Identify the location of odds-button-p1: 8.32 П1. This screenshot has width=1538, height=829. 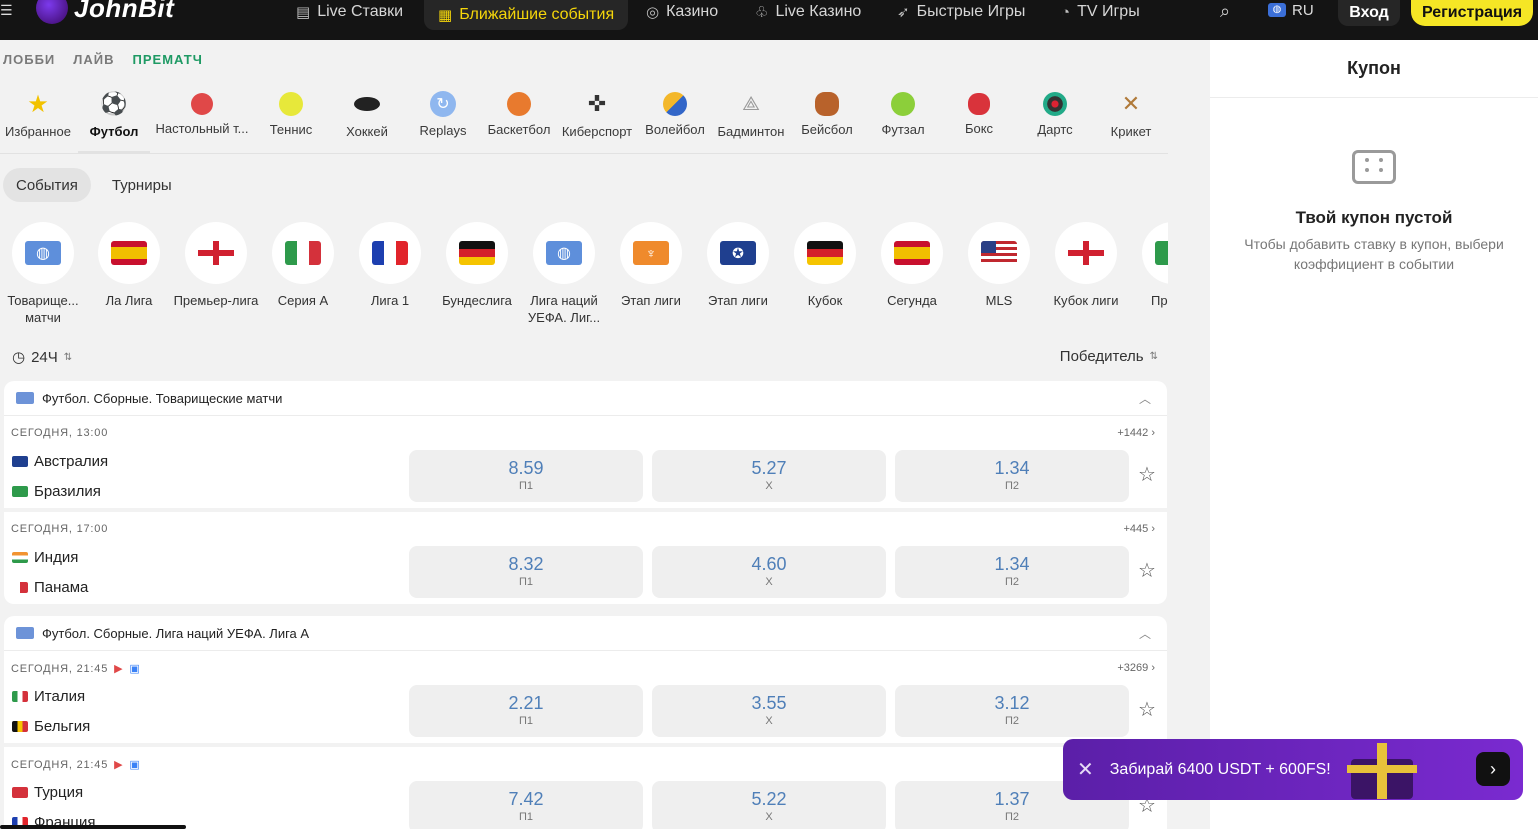
(526, 572).